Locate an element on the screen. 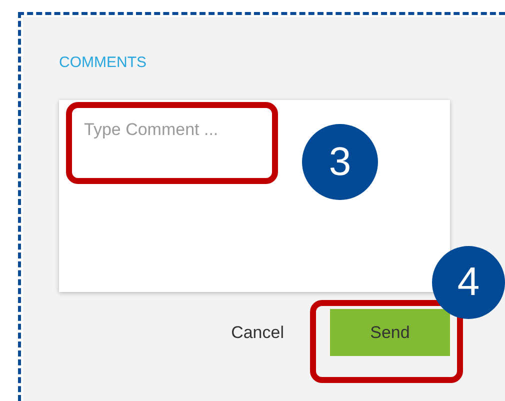 The image size is (505, 401). cancel-button: Cancel is located at coordinates (257, 332).